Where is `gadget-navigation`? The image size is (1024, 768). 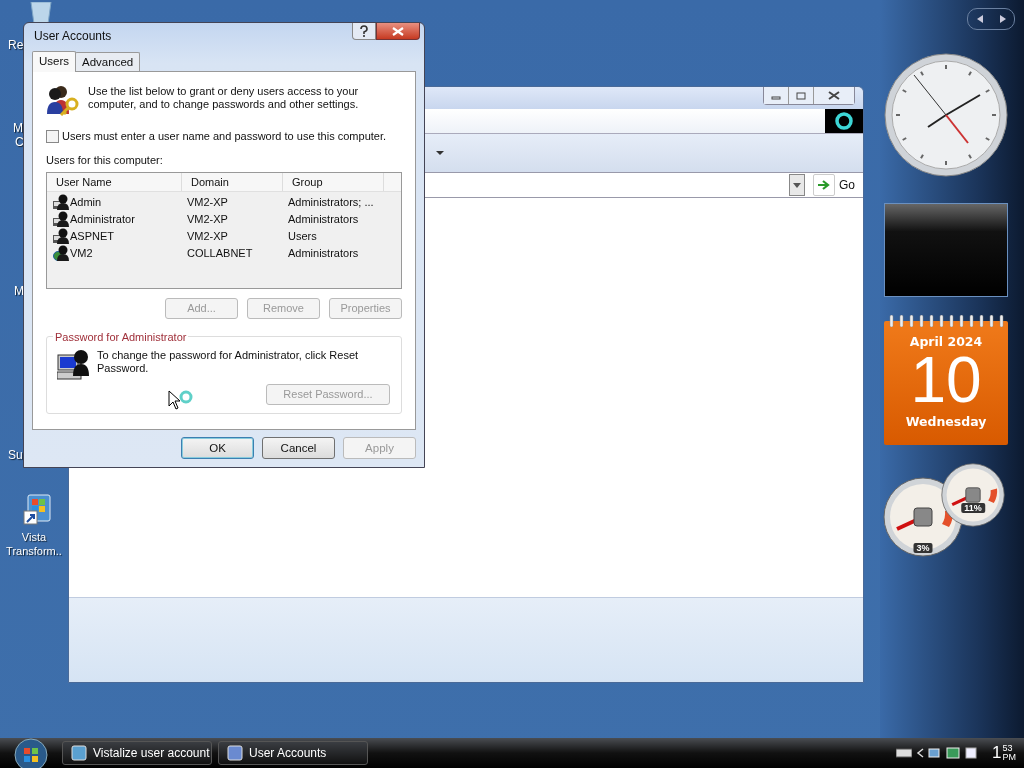 gadget-navigation is located at coordinates (991, 19).